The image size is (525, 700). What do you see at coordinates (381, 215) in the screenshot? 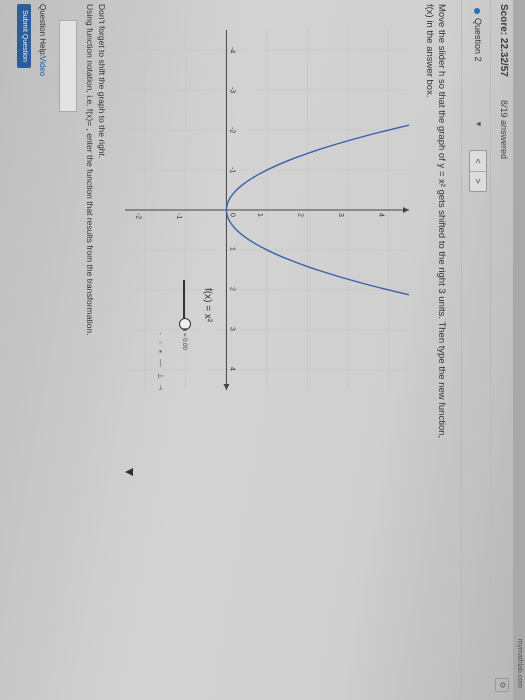
I see `y-tick-label: 4` at bounding box center [381, 215].